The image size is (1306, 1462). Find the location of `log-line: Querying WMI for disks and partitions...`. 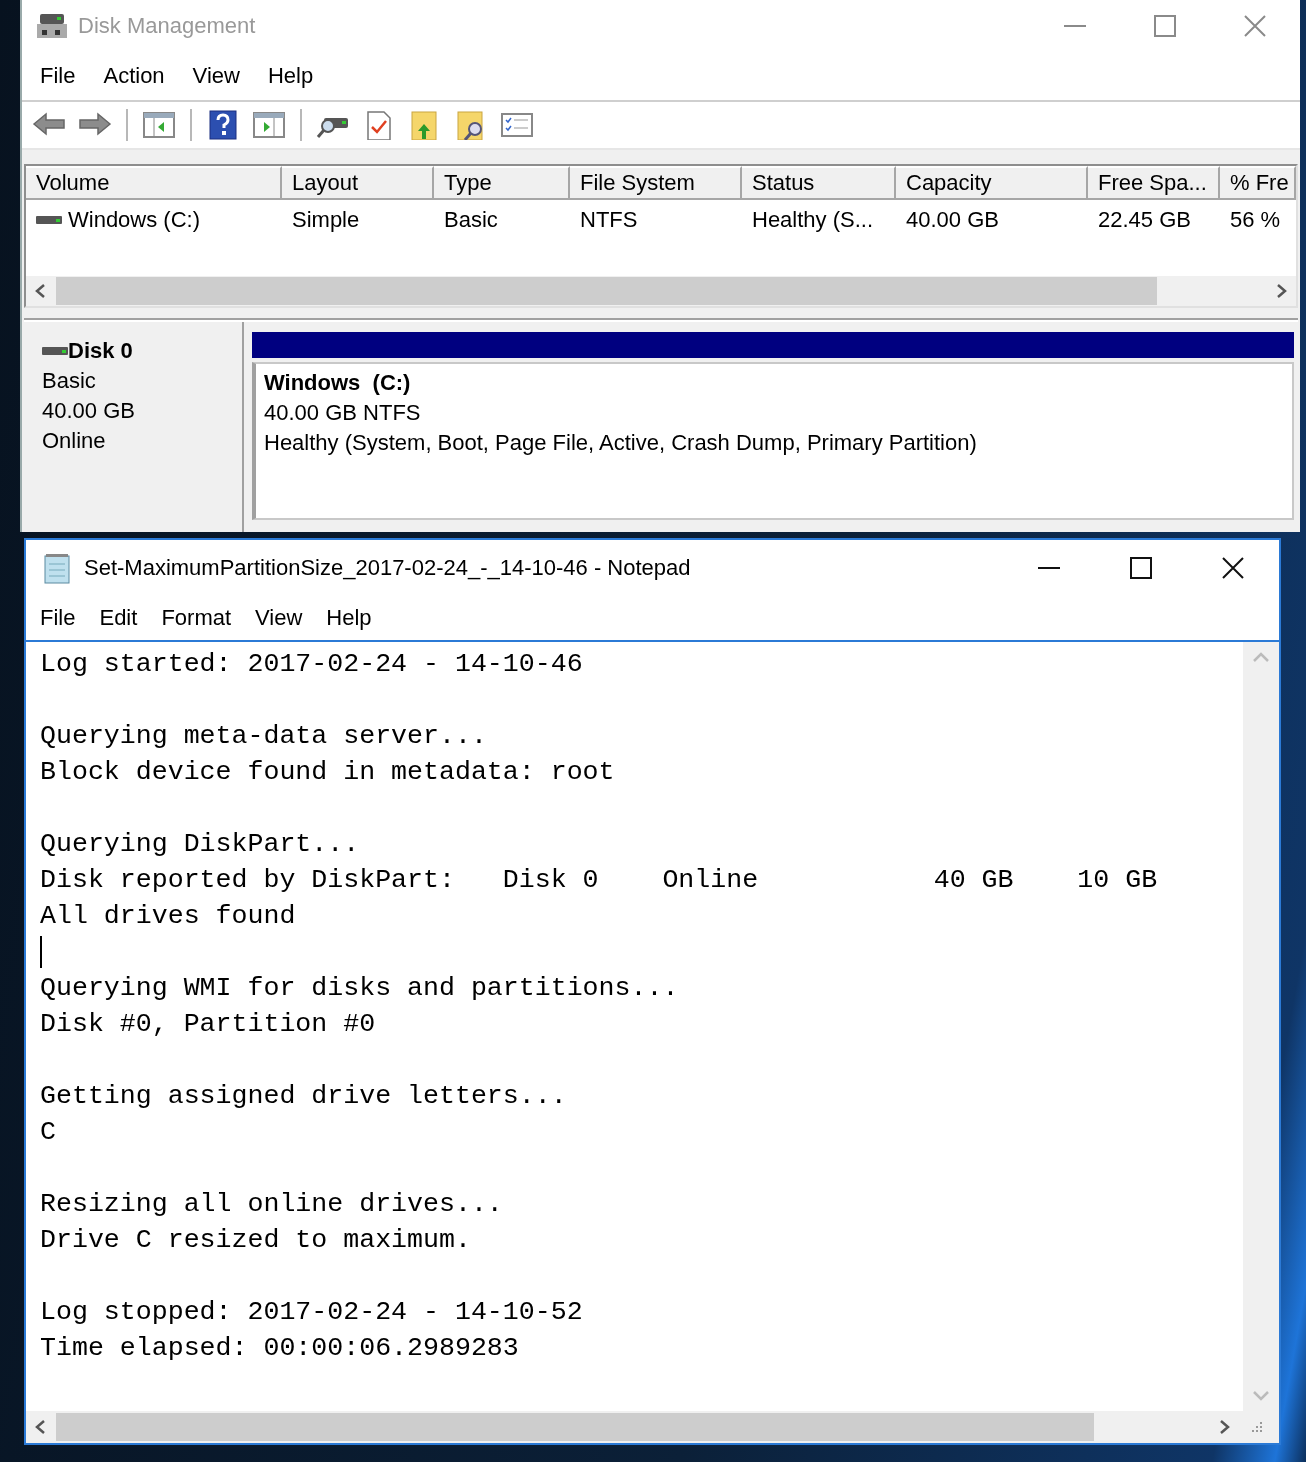

log-line: Querying WMI for disks and partitions... is located at coordinates (360, 988).